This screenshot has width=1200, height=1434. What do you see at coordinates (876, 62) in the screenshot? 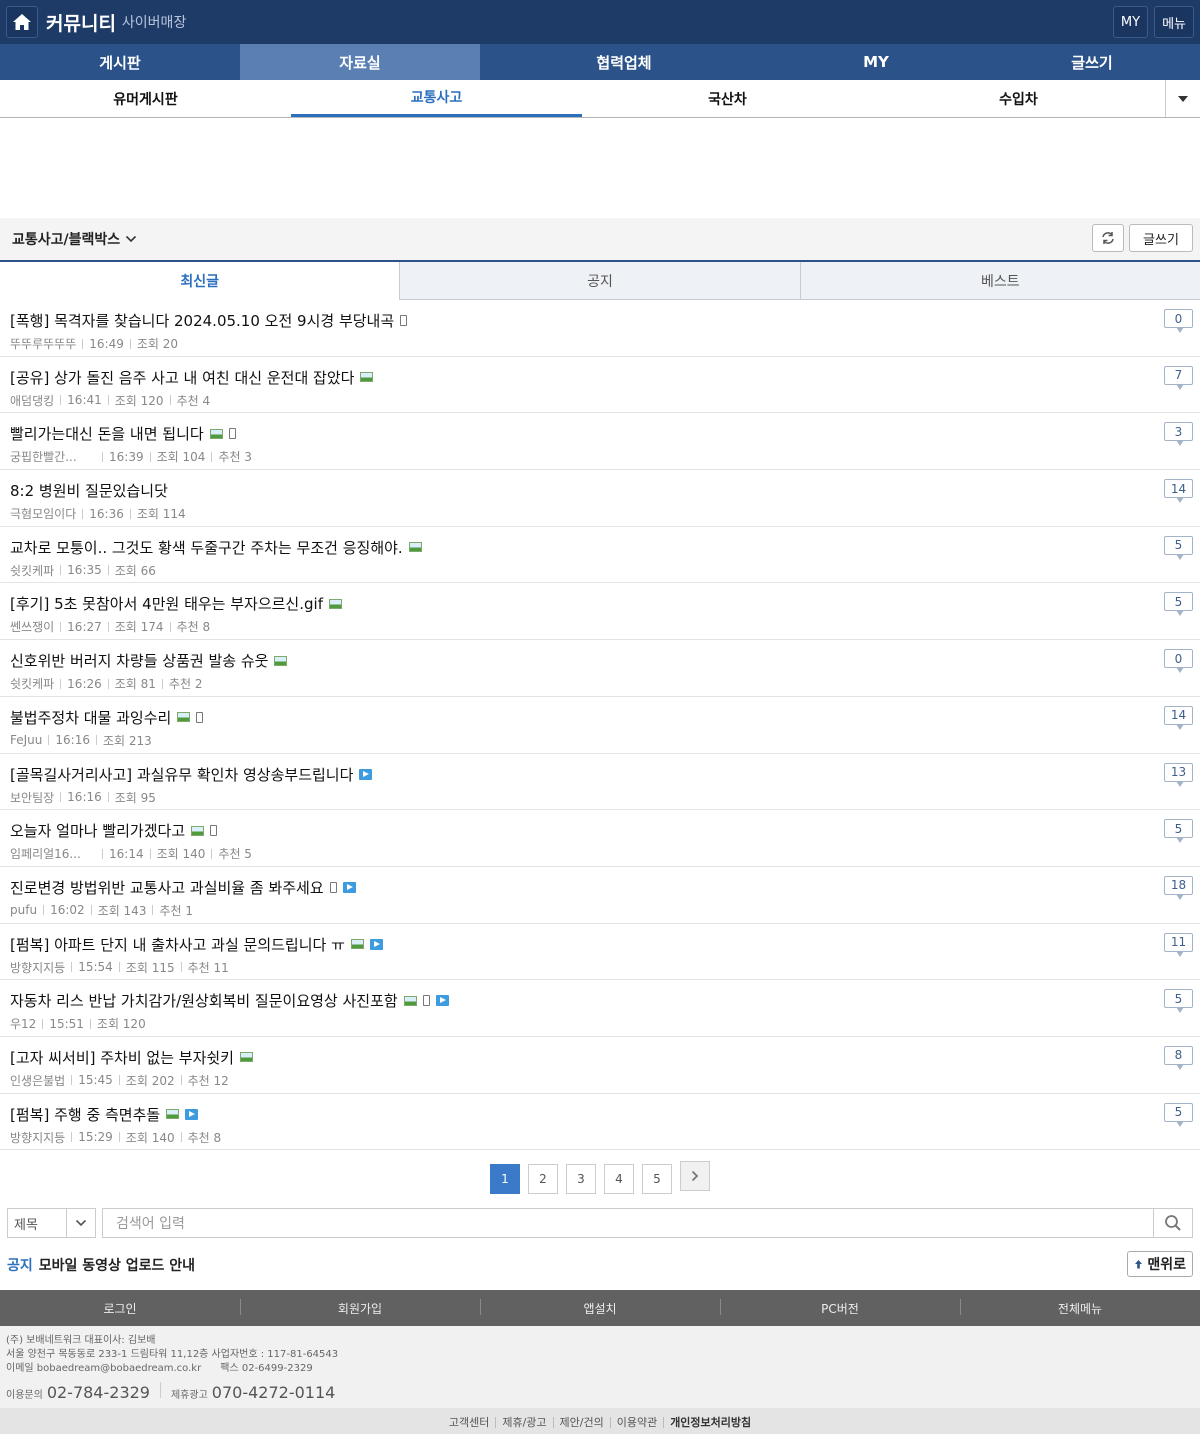
I see `main-nav-item-my: MY` at bounding box center [876, 62].